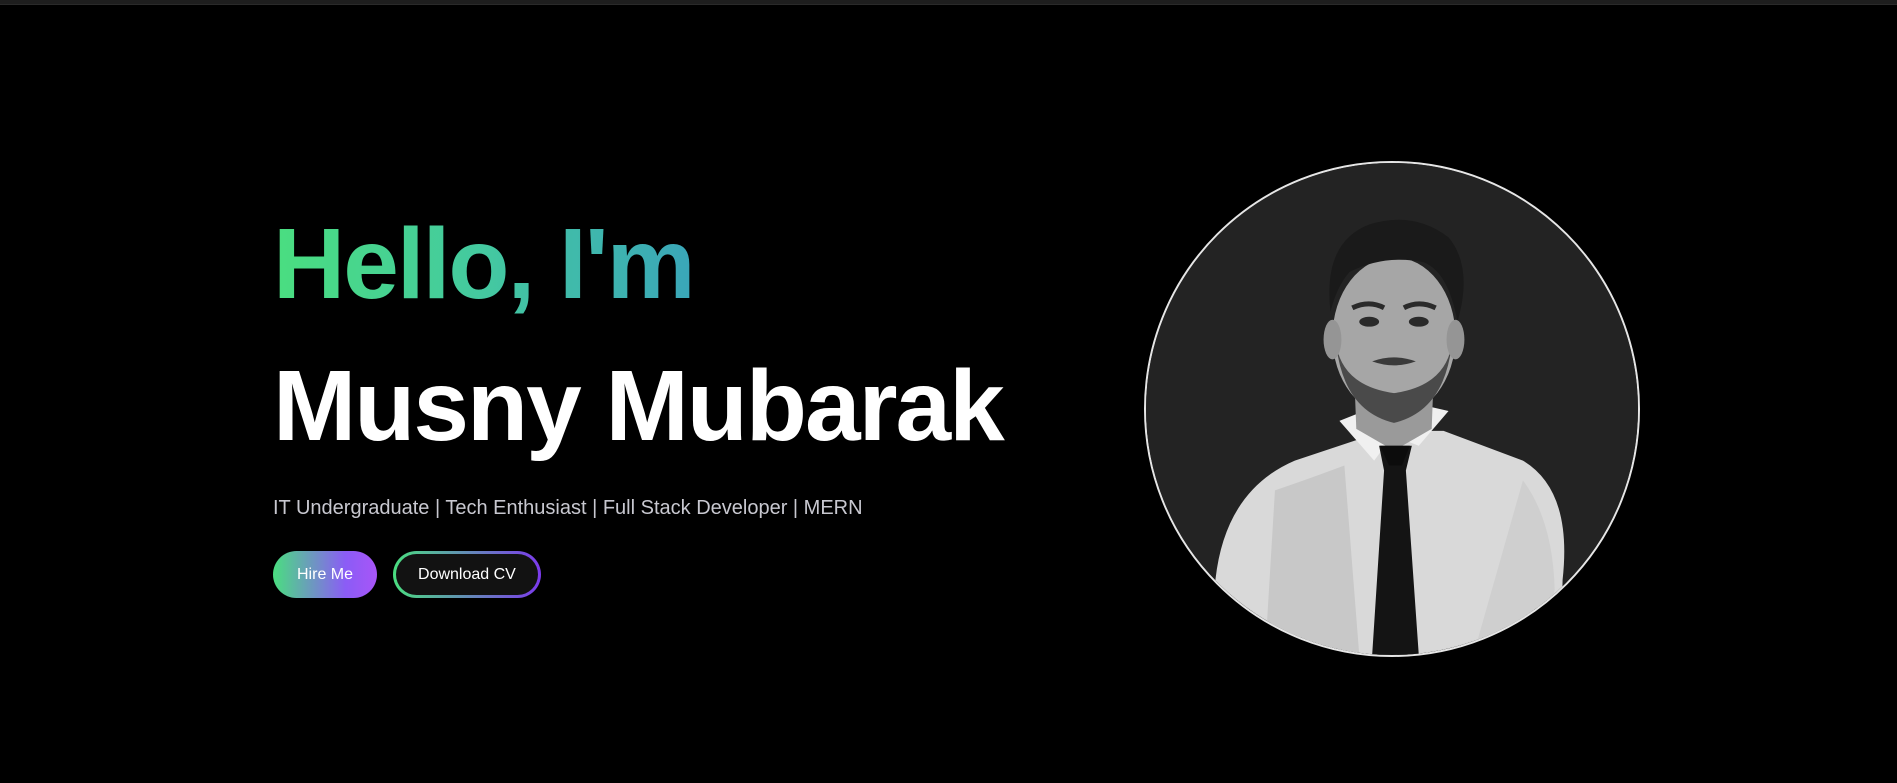 The width and height of the screenshot is (1897, 783). I want to click on download-cv-button: Download CV, so click(467, 574).